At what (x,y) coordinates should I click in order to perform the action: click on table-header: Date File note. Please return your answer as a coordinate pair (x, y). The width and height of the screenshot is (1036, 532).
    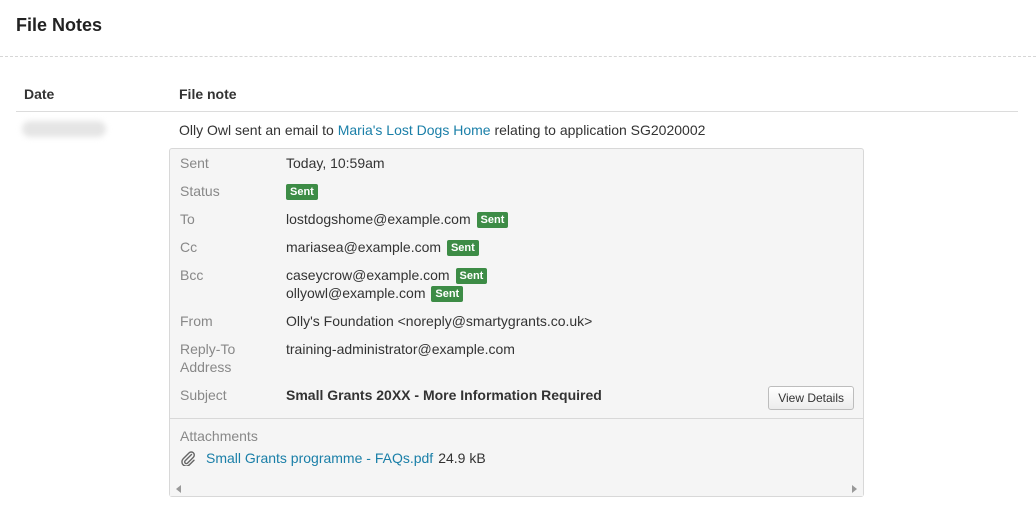
    Looking at the image, I should click on (517, 94).